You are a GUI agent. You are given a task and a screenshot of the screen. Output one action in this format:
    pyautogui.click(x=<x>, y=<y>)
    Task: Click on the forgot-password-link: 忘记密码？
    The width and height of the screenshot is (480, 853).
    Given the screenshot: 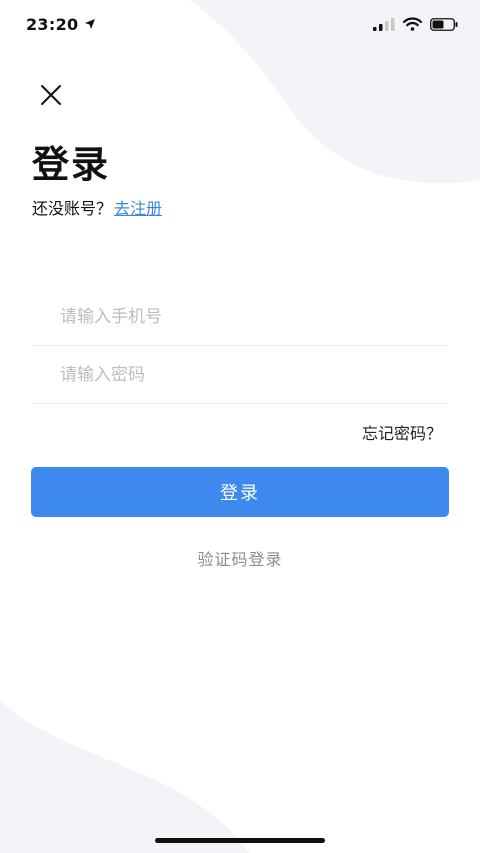 What is the action you would take?
    pyautogui.click(x=402, y=434)
    